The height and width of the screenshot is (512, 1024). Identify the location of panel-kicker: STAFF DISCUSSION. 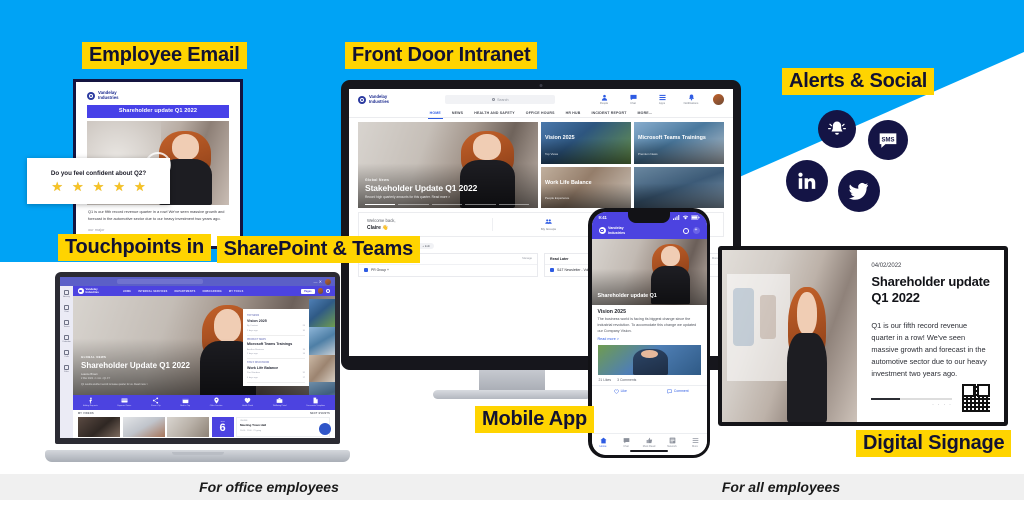
(258, 363).